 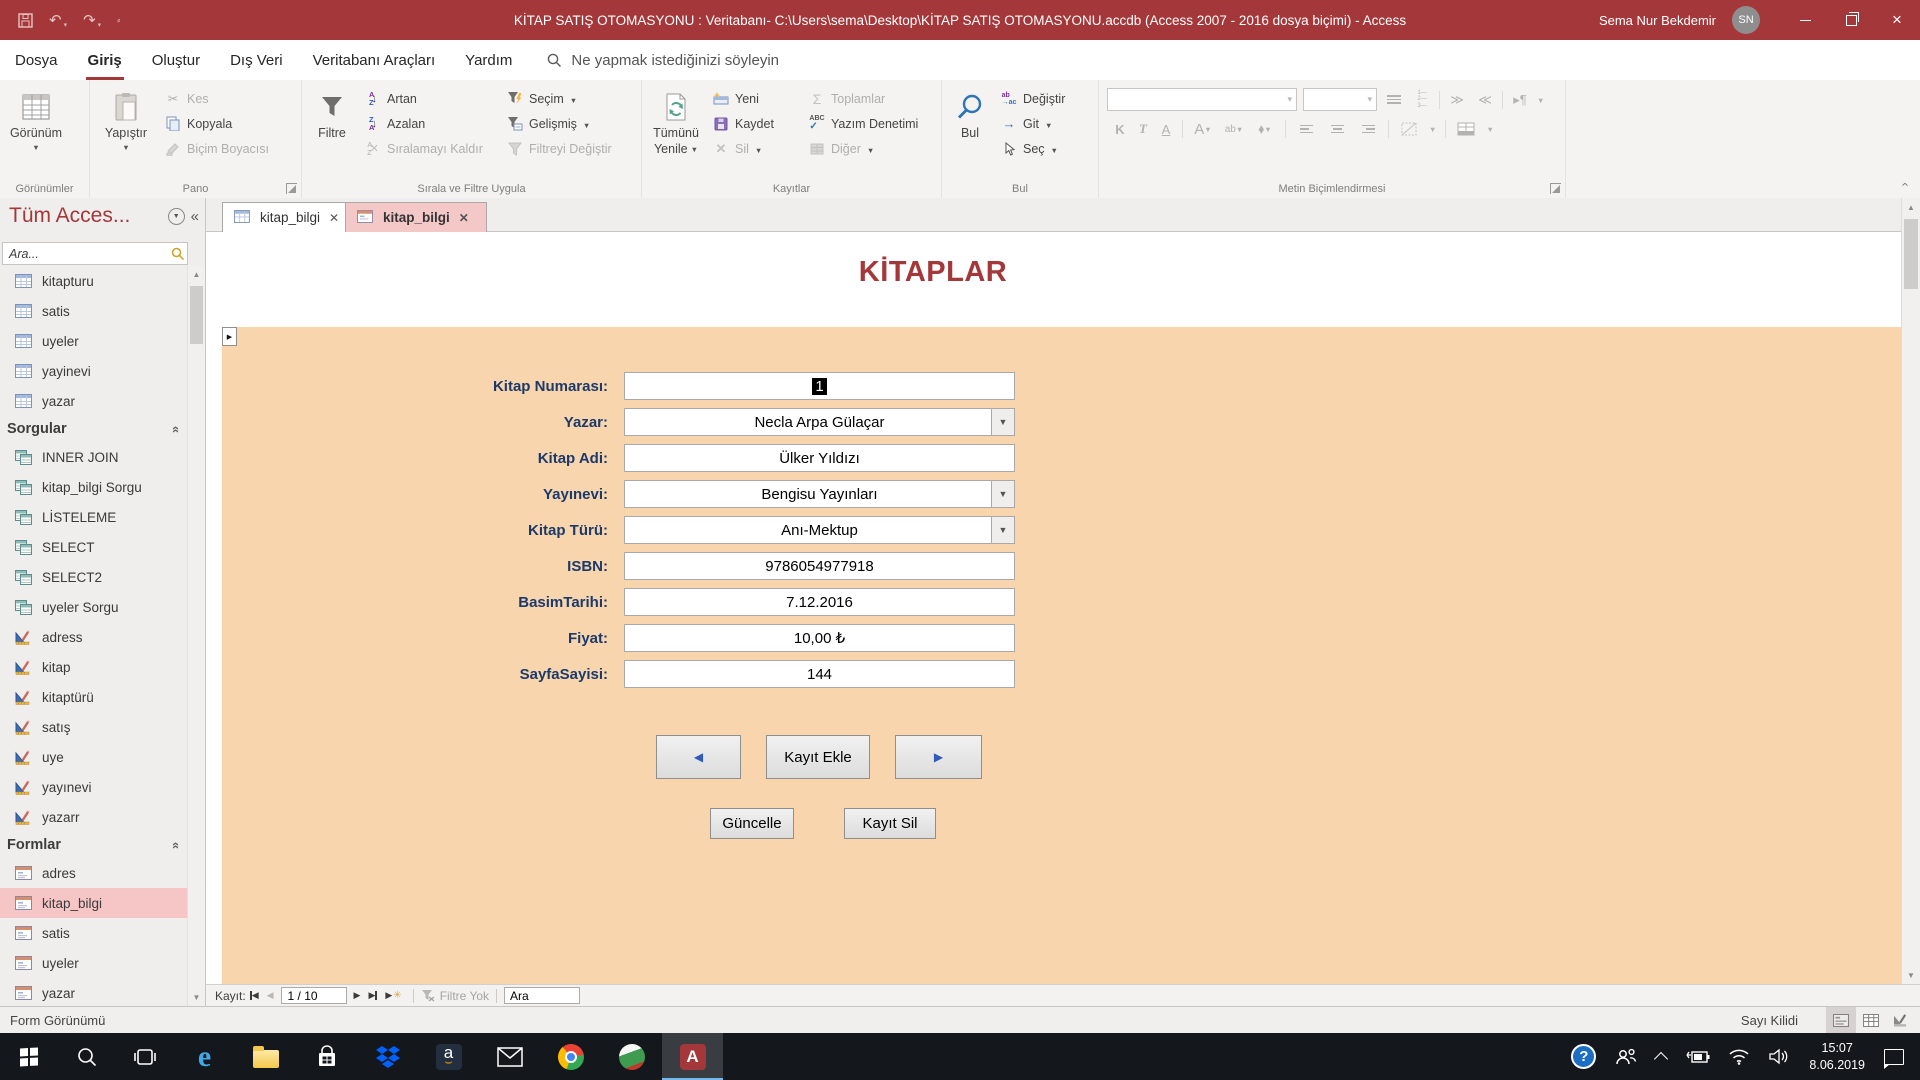 What do you see at coordinates (890, 823) in the screenshot?
I see `delete-record-button: Kayıt Sil` at bounding box center [890, 823].